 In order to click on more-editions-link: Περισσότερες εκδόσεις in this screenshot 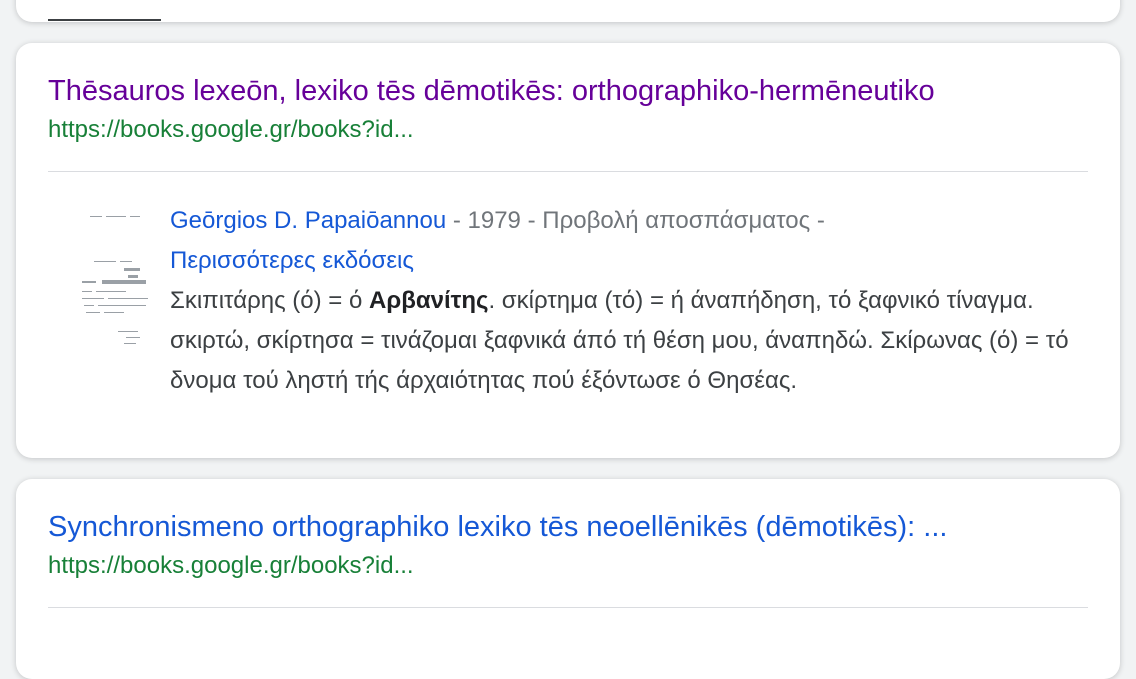, I will do `click(292, 261)`.